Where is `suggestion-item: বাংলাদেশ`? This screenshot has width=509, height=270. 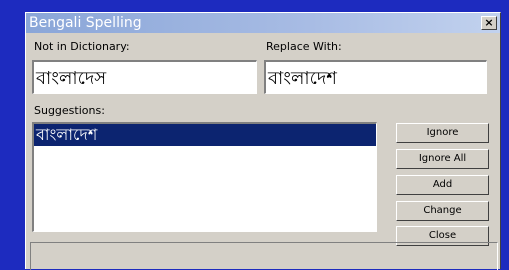
suggestion-item: বাংলাদেশ is located at coordinates (205, 135).